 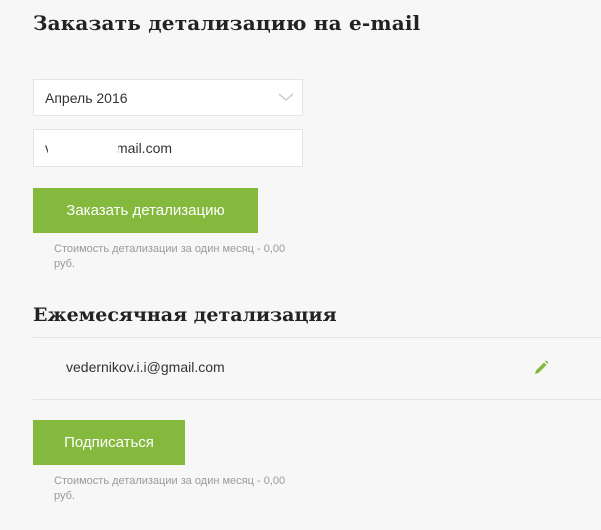 I want to click on pencil-icon, so click(x=541, y=368).